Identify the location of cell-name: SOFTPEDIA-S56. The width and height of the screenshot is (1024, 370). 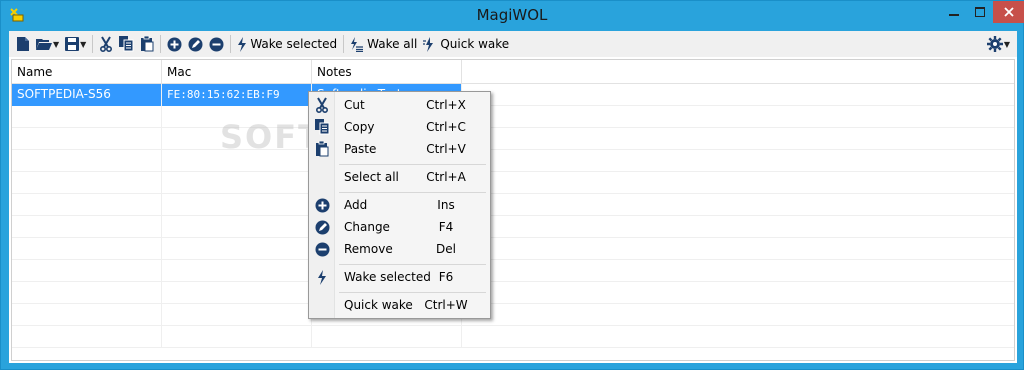
(87, 95).